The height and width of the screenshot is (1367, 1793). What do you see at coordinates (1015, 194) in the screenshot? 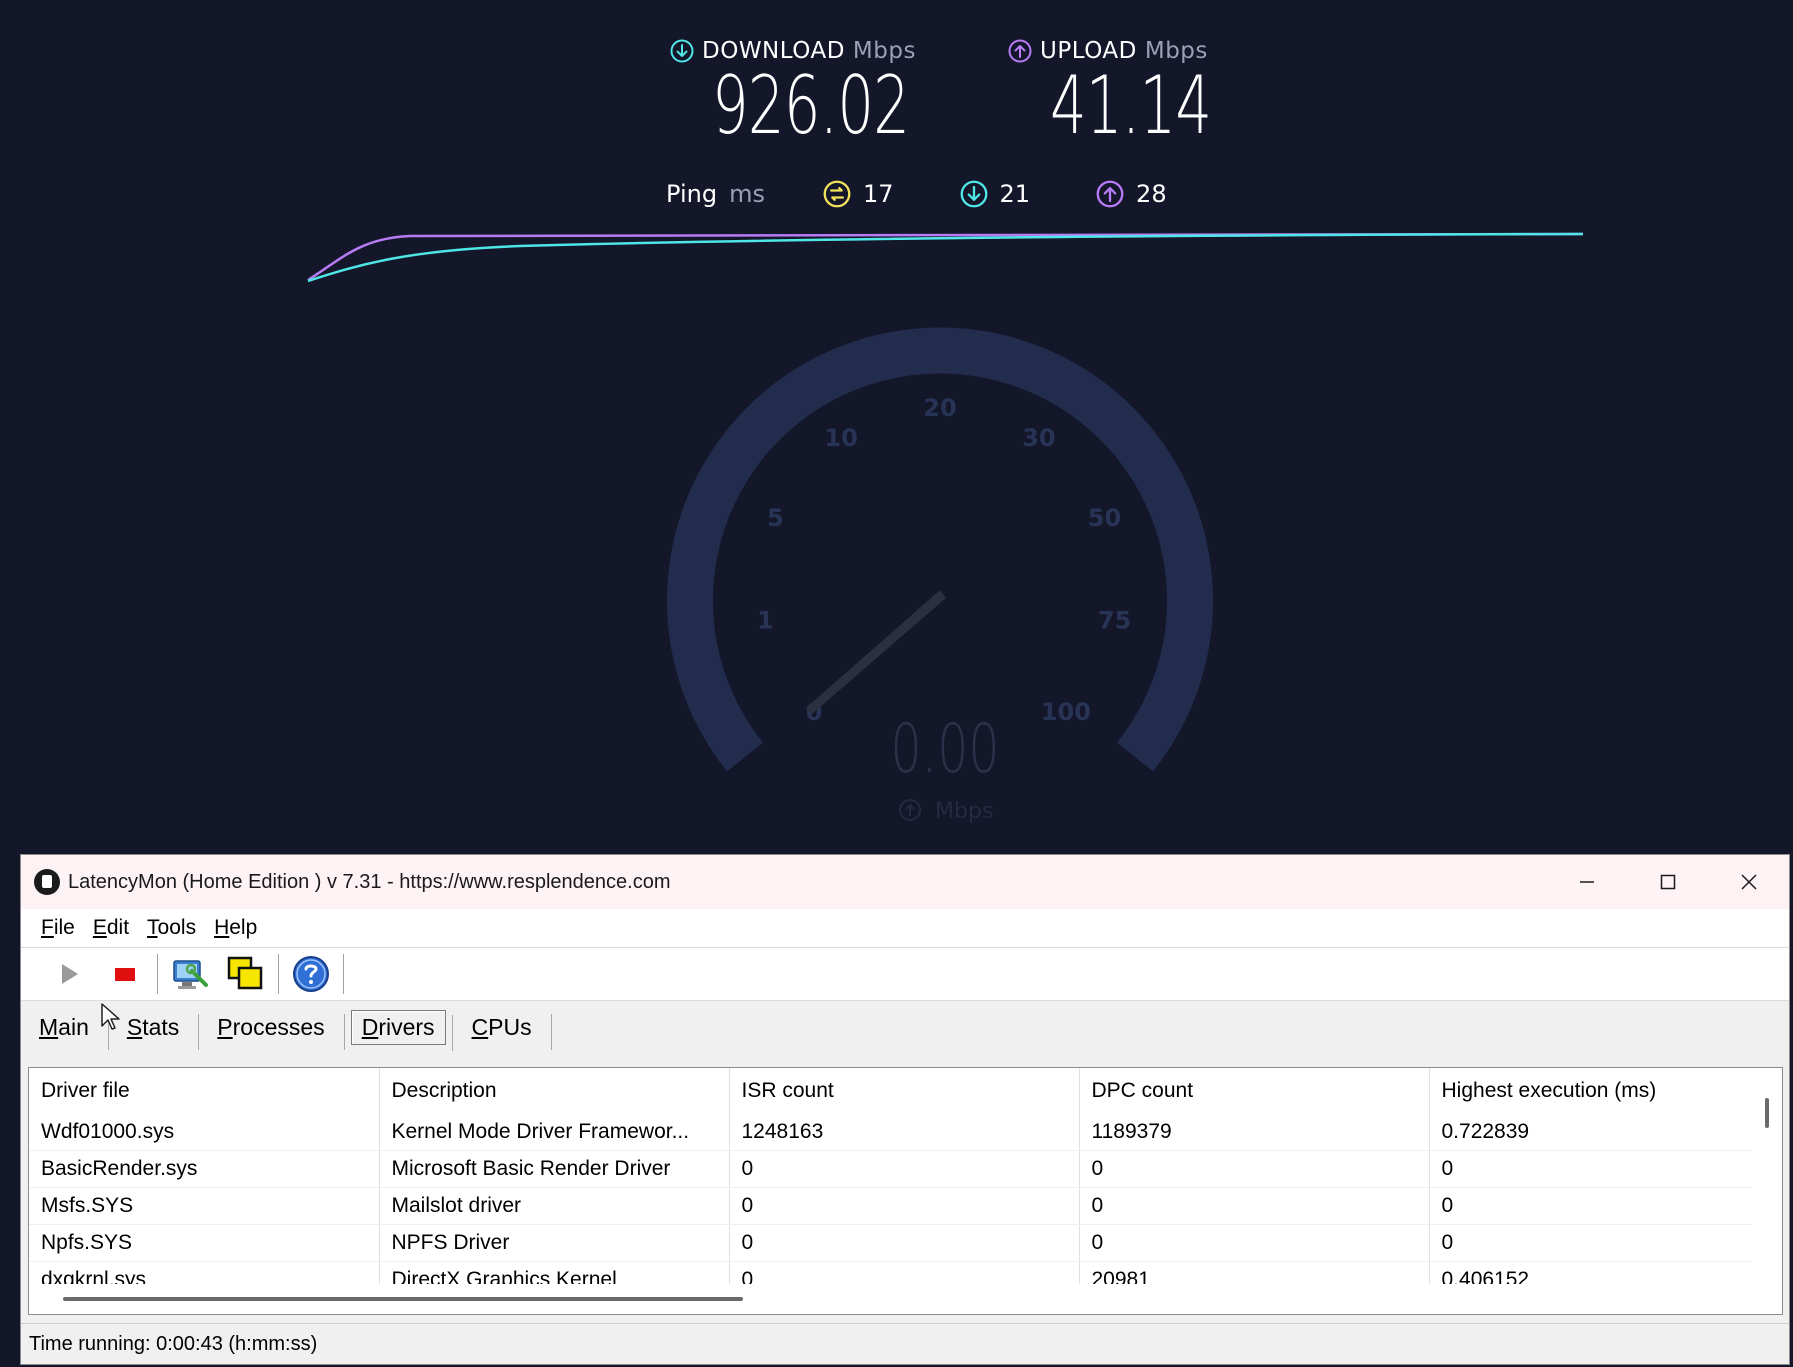
I see `ping-download-value: 21` at bounding box center [1015, 194].